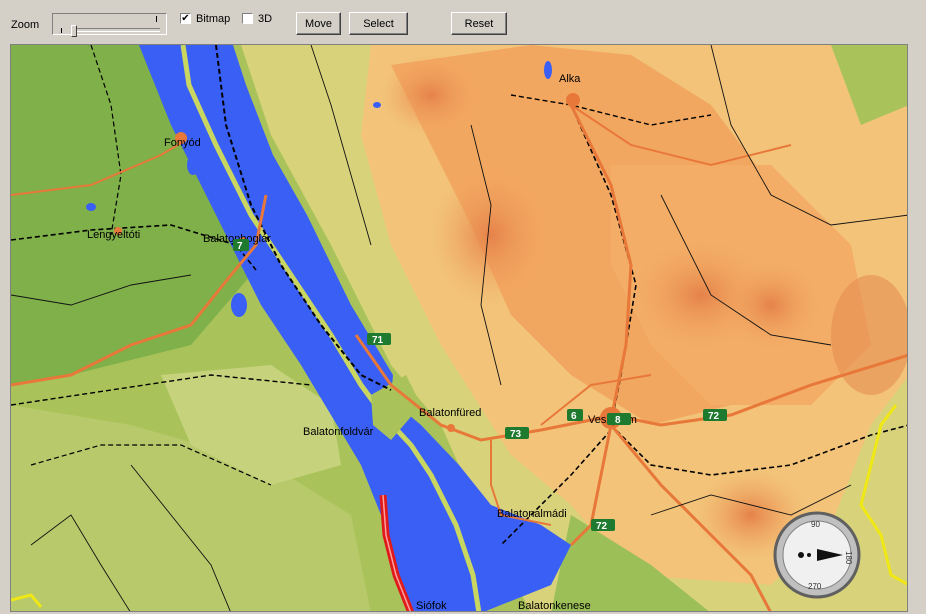 This screenshot has height=614, width=926. What do you see at coordinates (265, 19) in the screenshot?
I see `3d-label: 3D` at bounding box center [265, 19].